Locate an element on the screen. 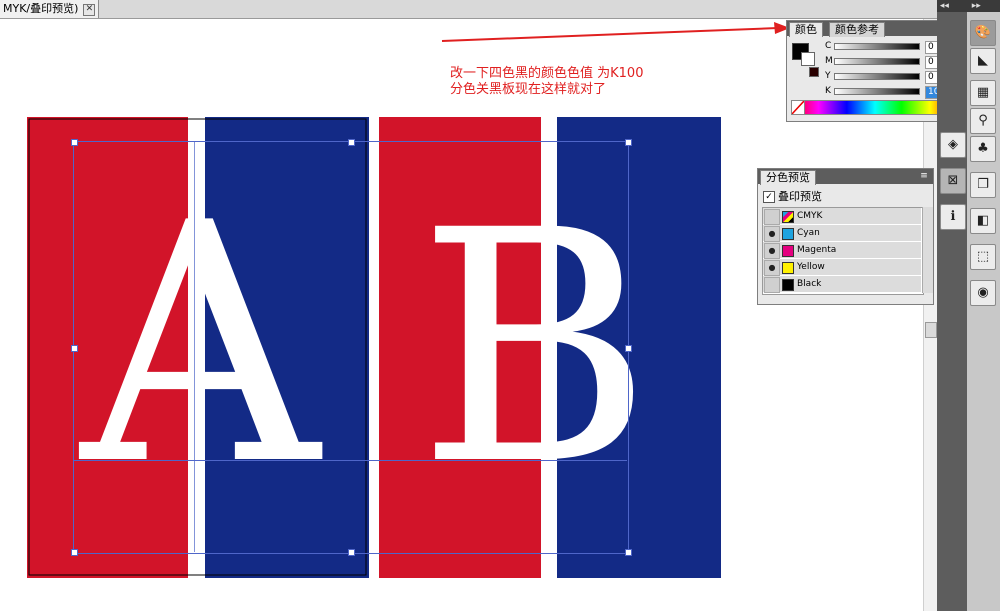  overprint-label: 叠印预览 is located at coordinates (800, 196).